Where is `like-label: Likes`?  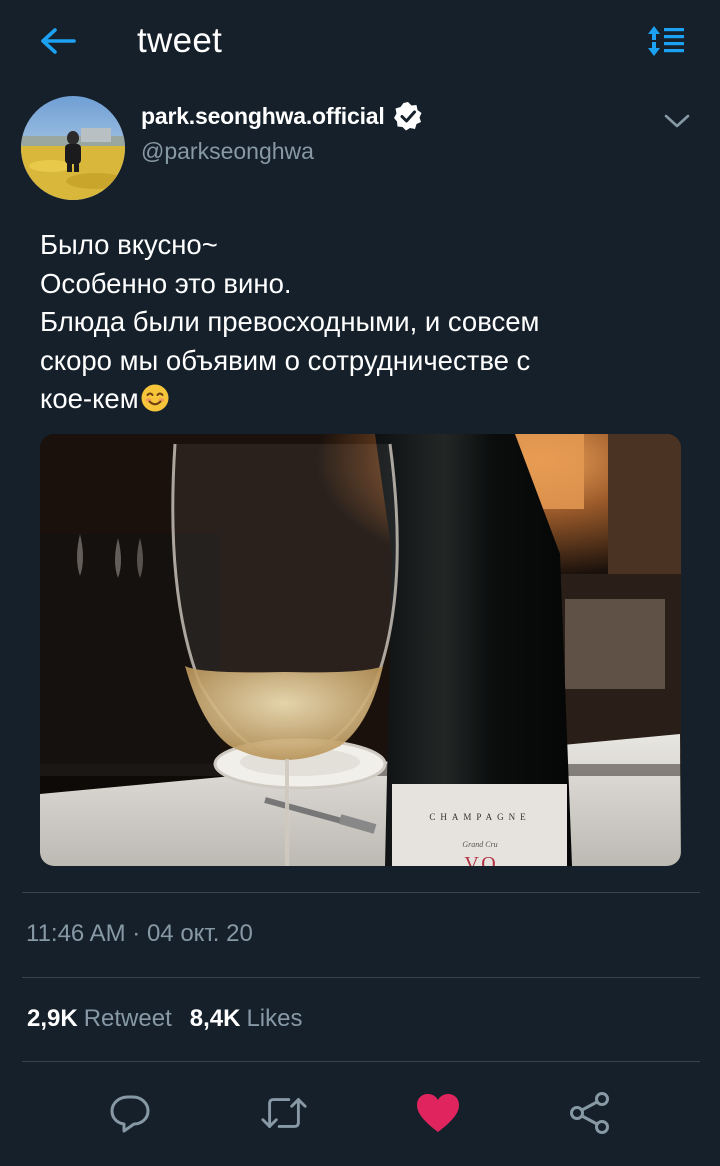
like-label: Likes is located at coordinates (274, 1019).